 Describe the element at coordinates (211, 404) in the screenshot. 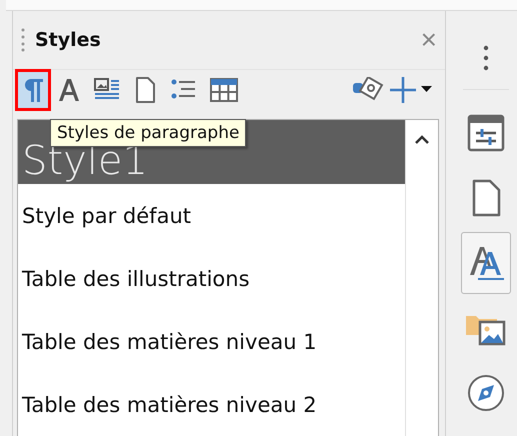

I see `style-list-item: Table des matières niveau 2` at that location.